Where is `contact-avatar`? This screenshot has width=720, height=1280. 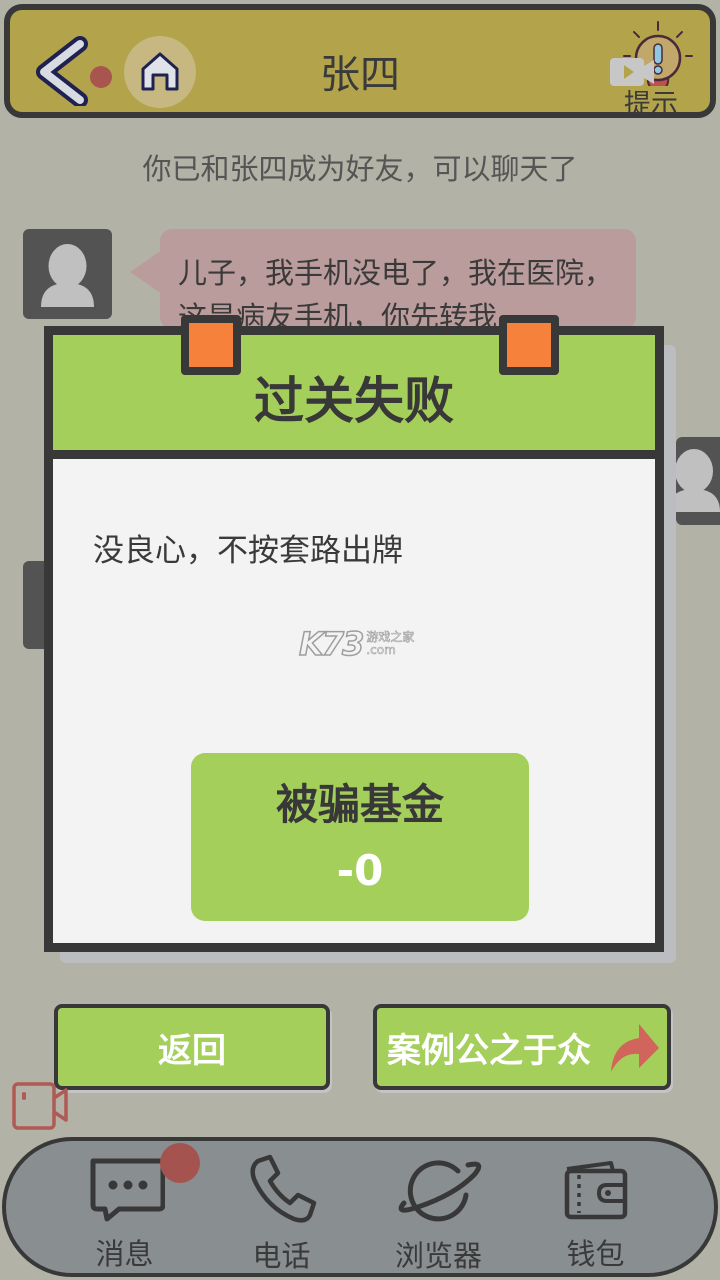 contact-avatar is located at coordinates (67, 274).